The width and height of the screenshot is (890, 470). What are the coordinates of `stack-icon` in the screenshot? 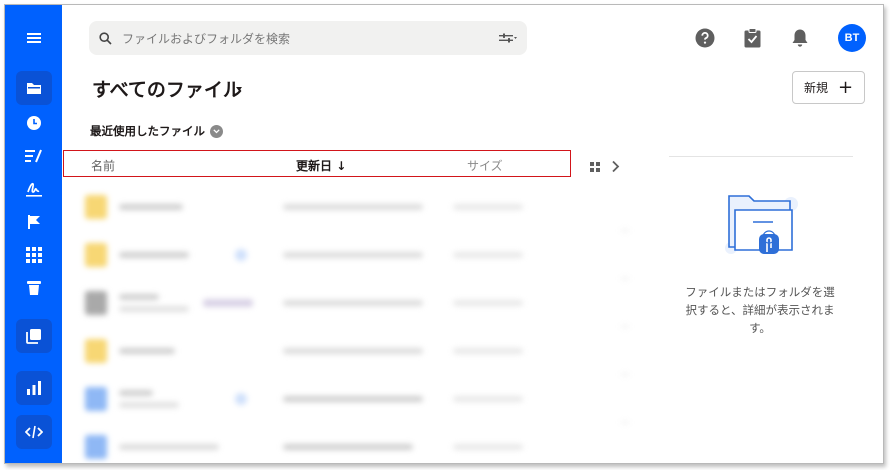 It's located at (33, 336).